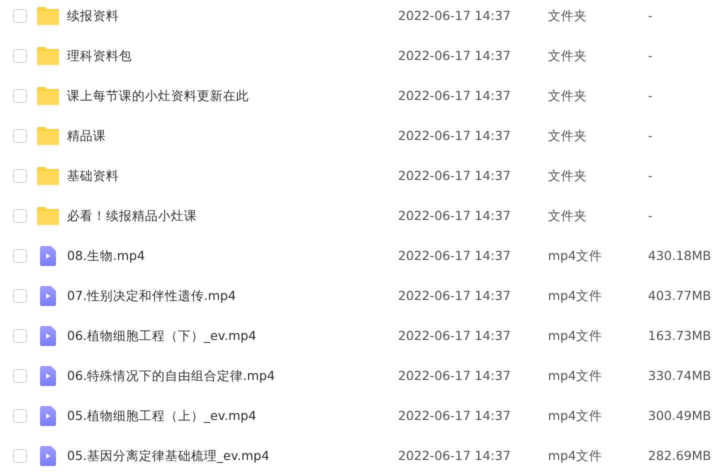 This screenshot has width=719, height=472. I want to click on file-size: 403.77MB, so click(680, 295).